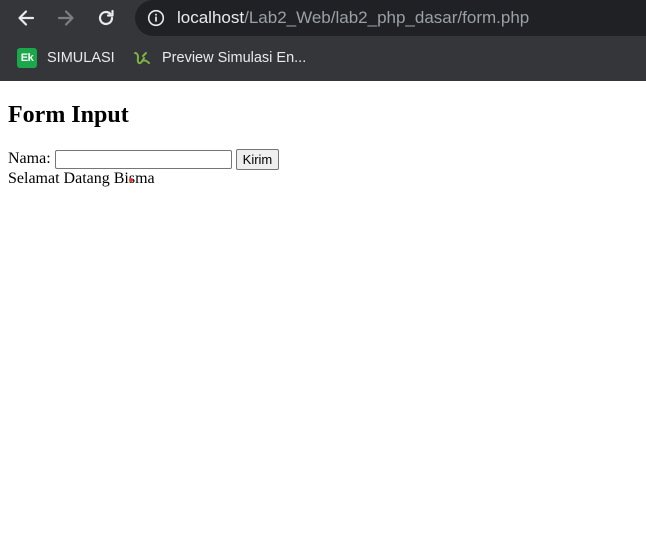 This screenshot has width=646, height=558. I want to click on bookmark-simulasi: Ek SIMULASI, so click(66, 58).